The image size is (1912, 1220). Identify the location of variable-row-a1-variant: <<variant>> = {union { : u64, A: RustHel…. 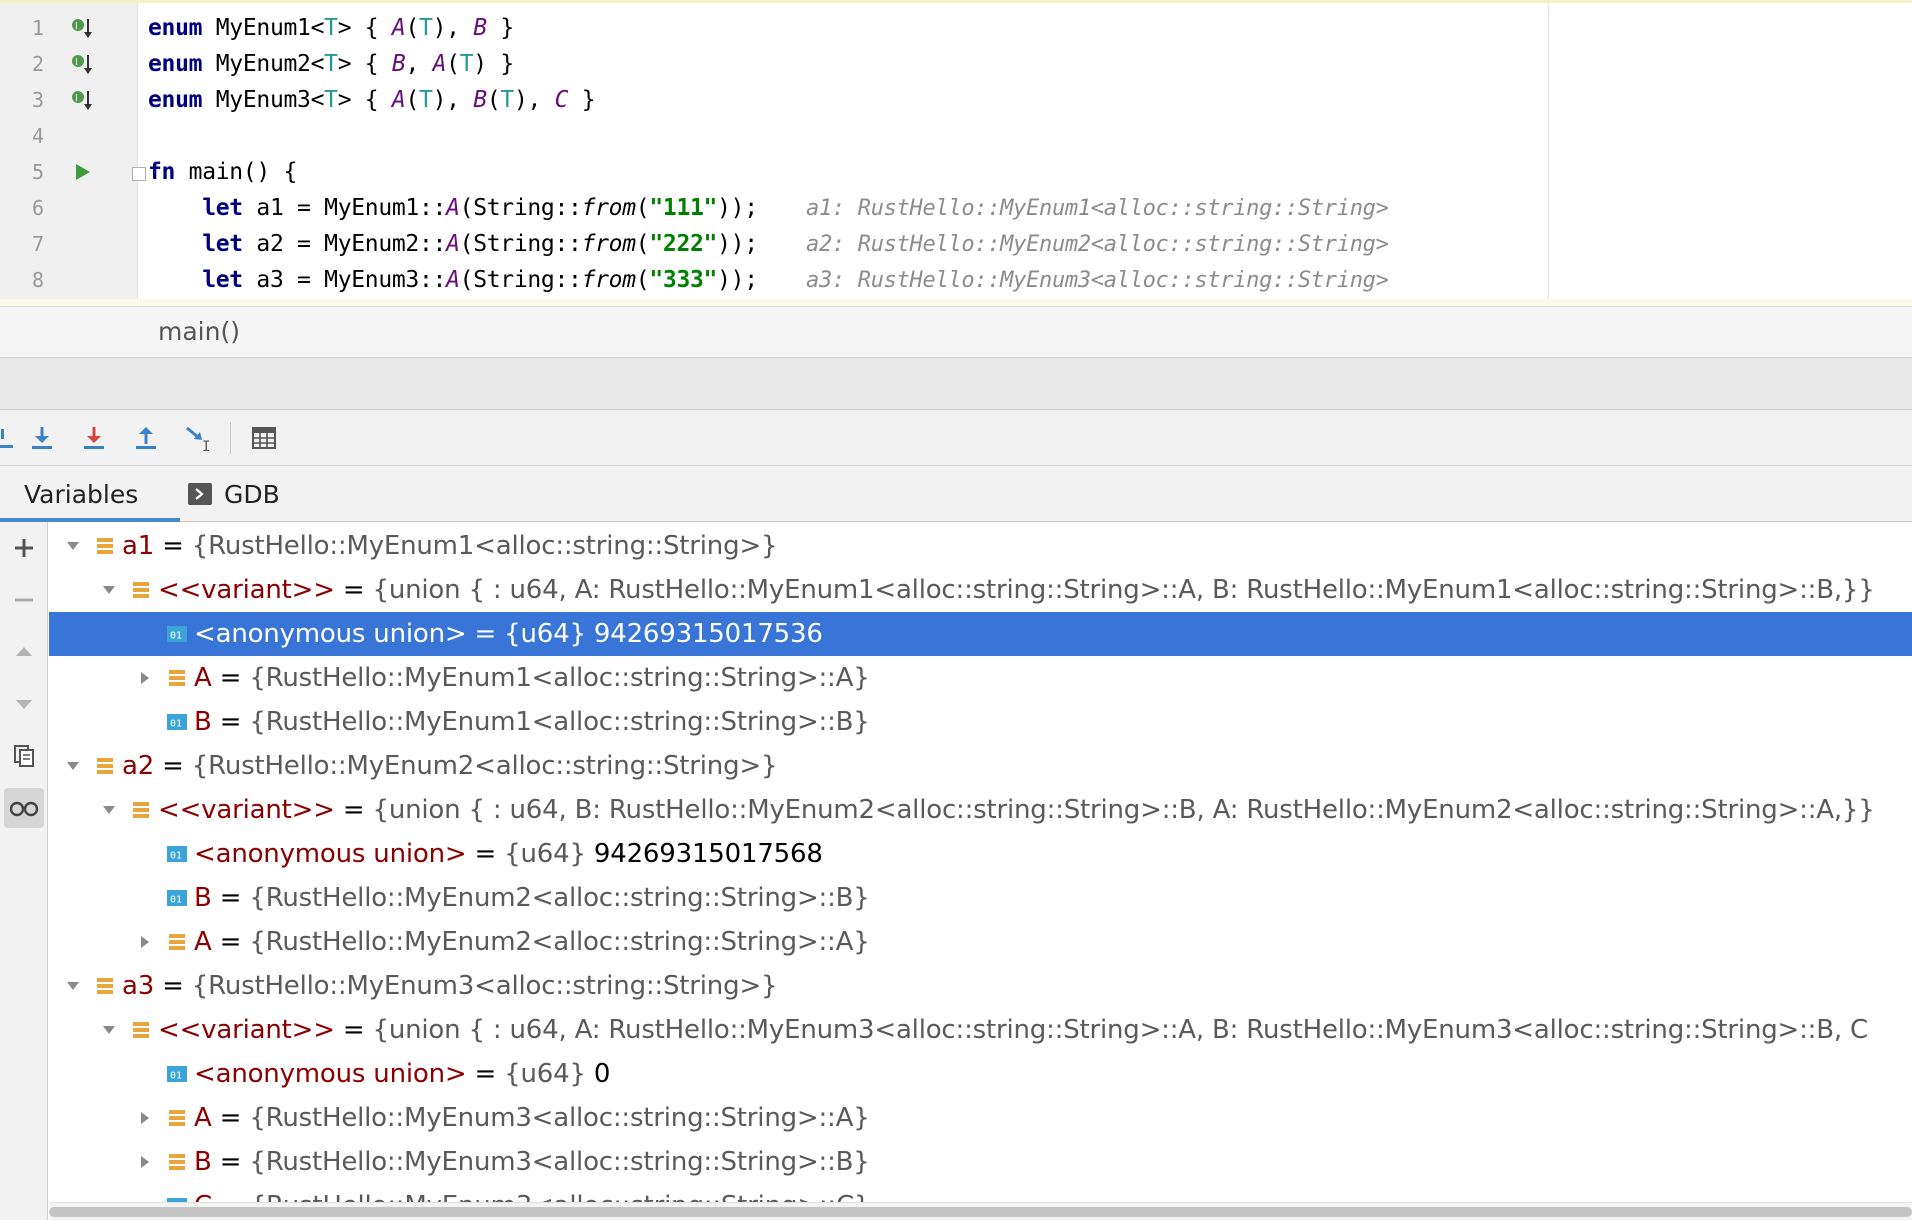
(980, 590).